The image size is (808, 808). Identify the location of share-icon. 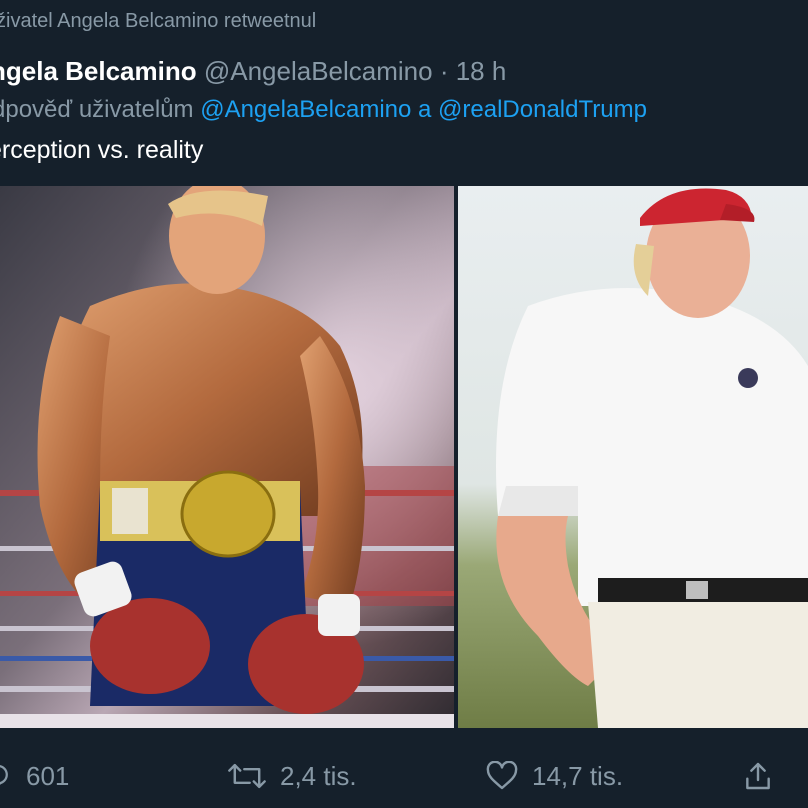
(758, 776).